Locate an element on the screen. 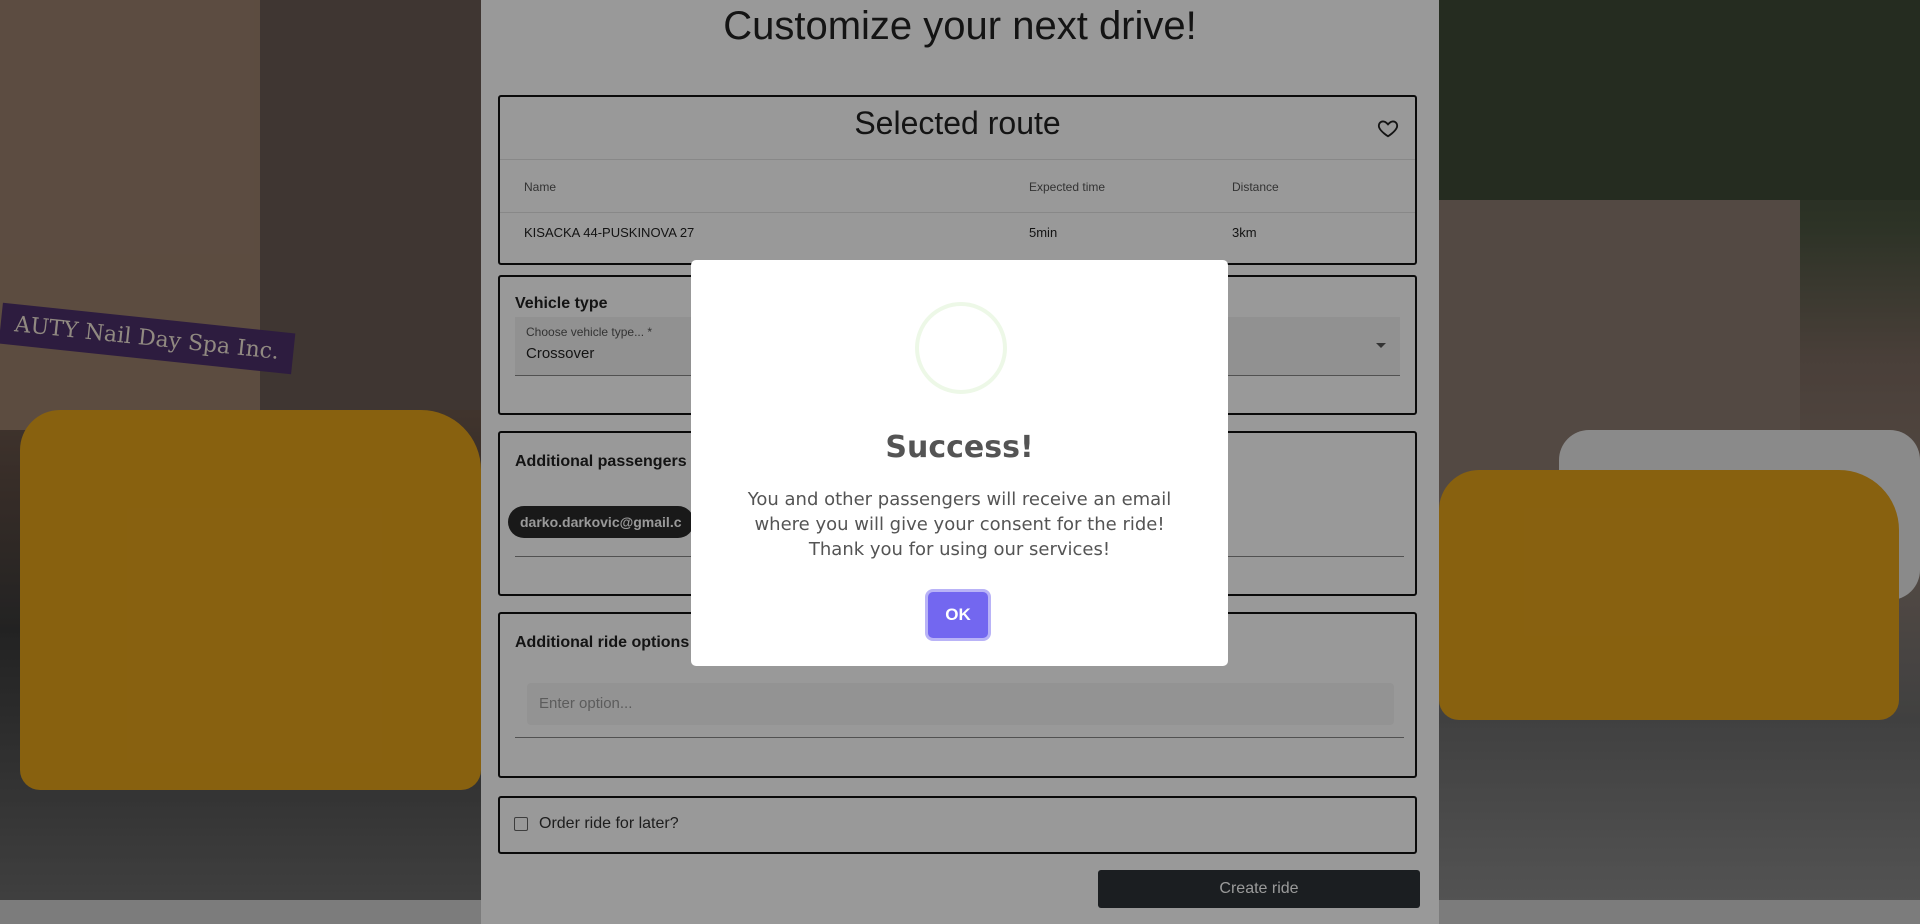 The width and height of the screenshot is (1920, 924). ok-button: OK is located at coordinates (958, 615).